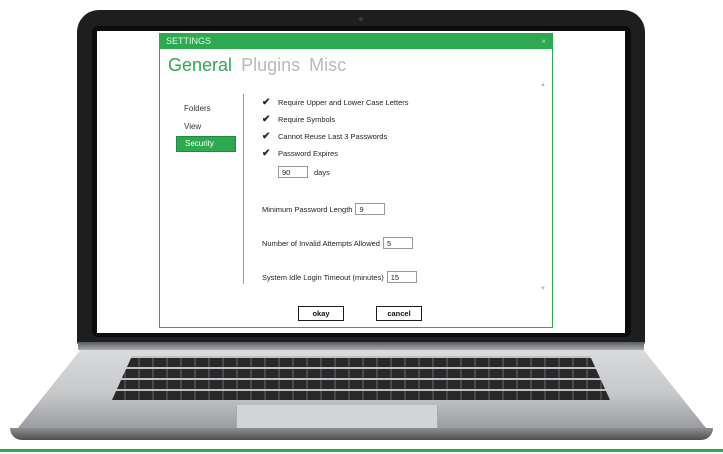  I want to click on idle-timeout-input: 15, so click(401, 277).